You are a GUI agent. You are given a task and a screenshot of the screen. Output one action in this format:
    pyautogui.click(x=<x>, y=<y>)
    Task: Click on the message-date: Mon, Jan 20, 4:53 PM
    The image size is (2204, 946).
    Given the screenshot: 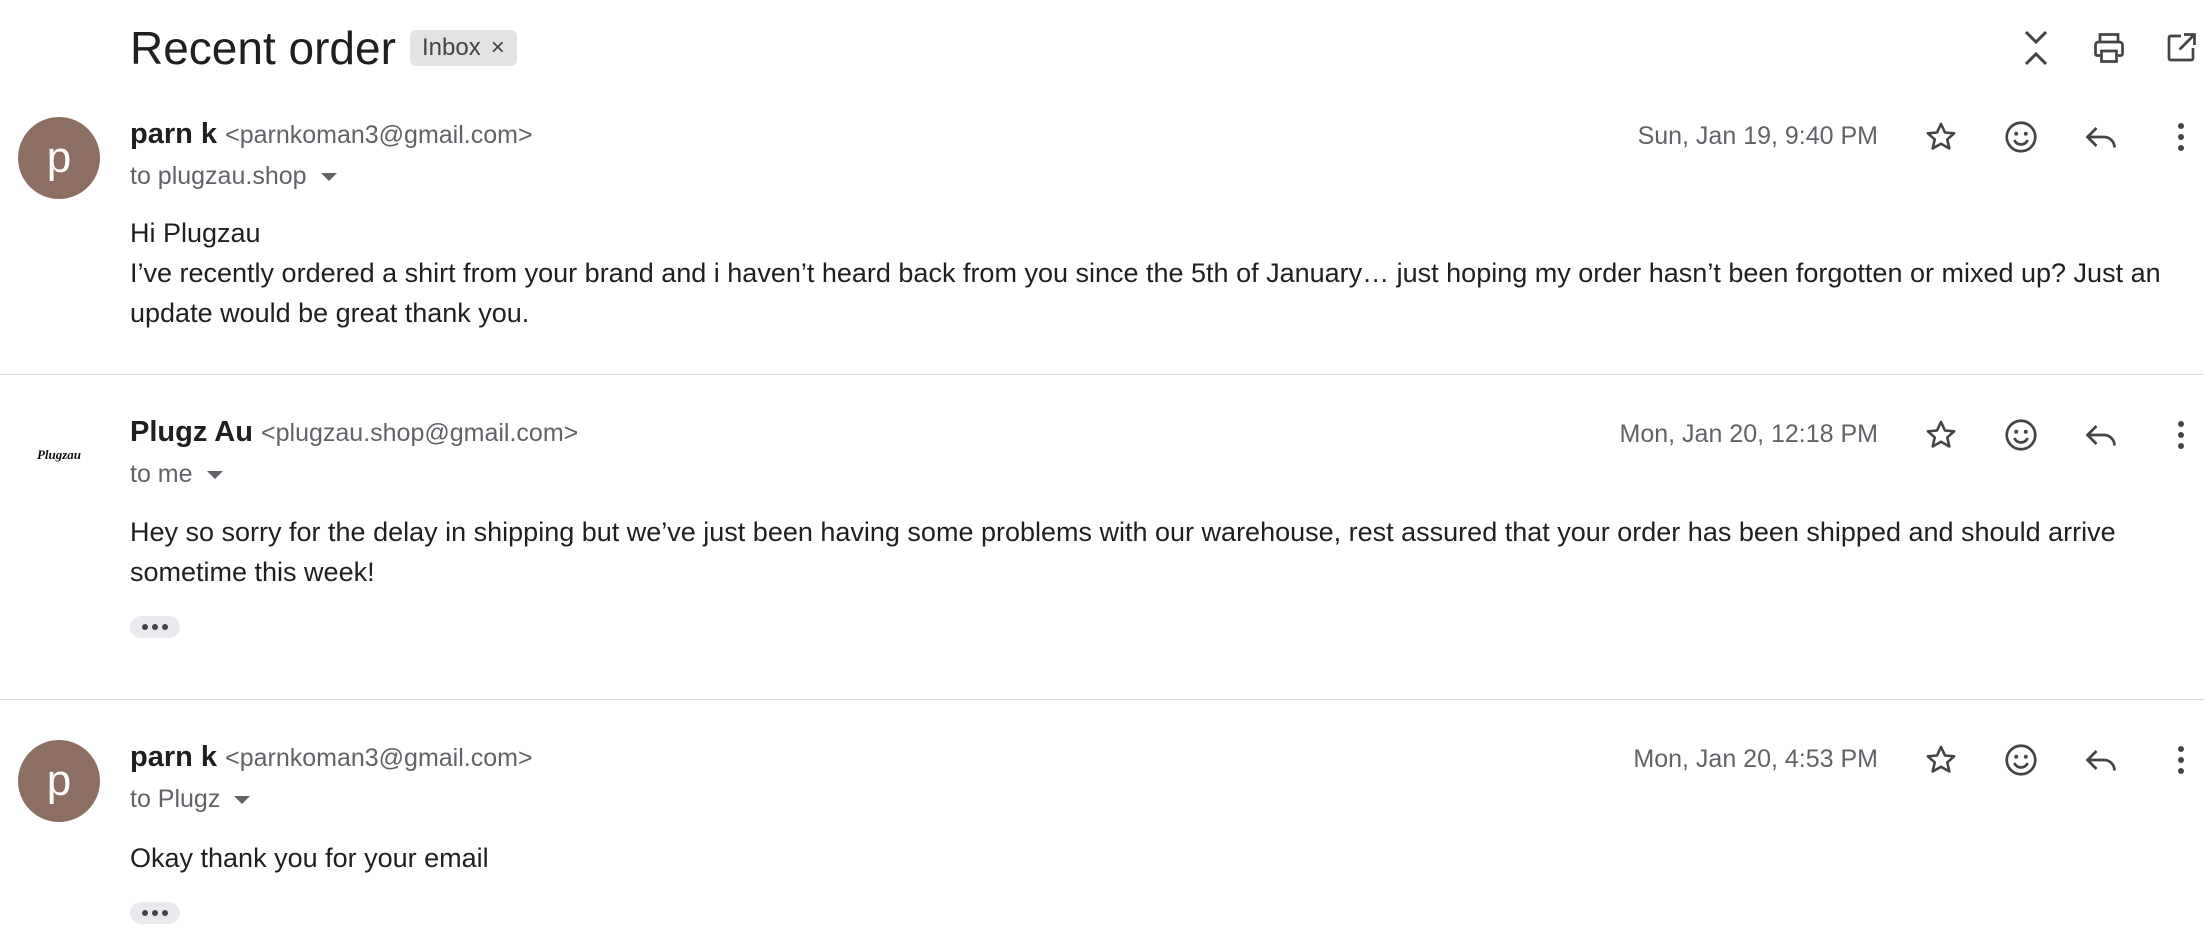 What is the action you would take?
    pyautogui.click(x=1755, y=759)
    